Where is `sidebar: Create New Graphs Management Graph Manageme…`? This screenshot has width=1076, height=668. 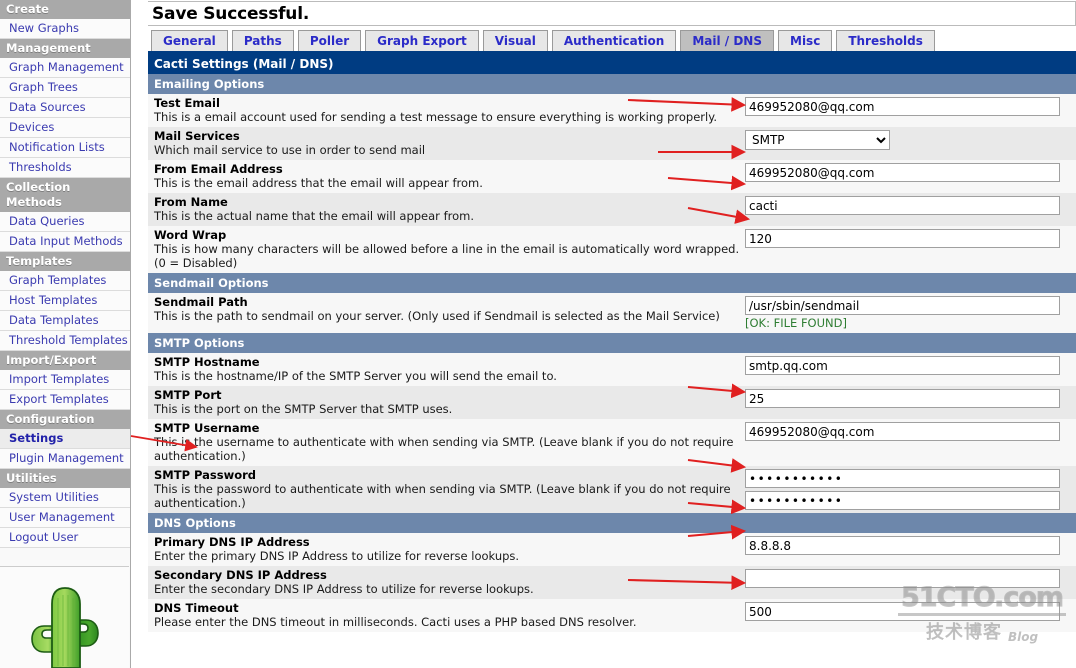
sidebar: Create New Graphs Management Graph Manageme… is located at coordinates (65, 334).